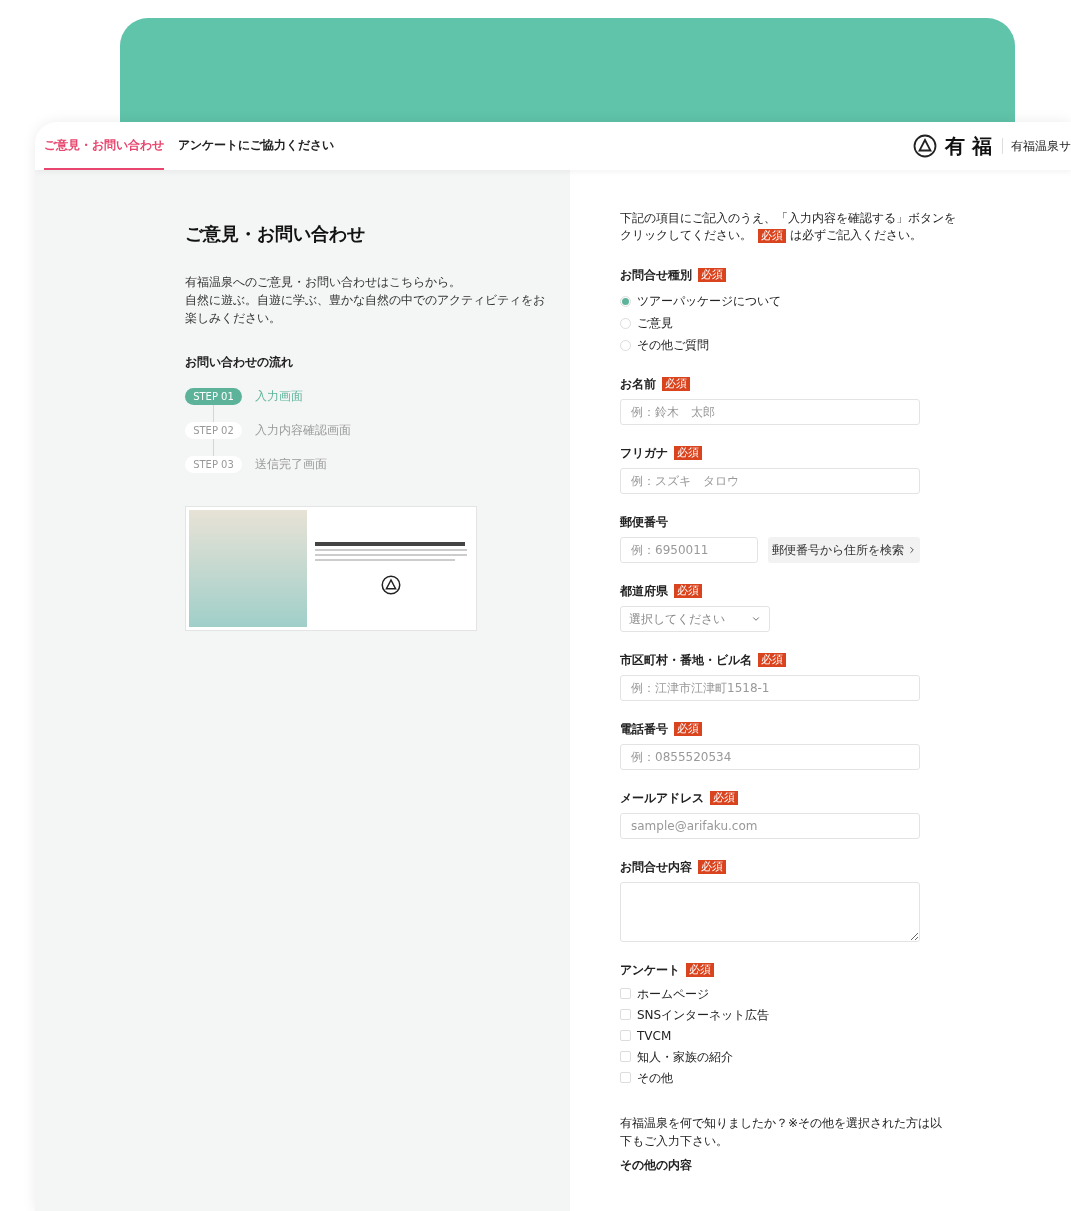 This screenshot has height=1211, width=1071. What do you see at coordinates (644, 729) in the screenshot?
I see `field-label: 電話番号` at bounding box center [644, 729].